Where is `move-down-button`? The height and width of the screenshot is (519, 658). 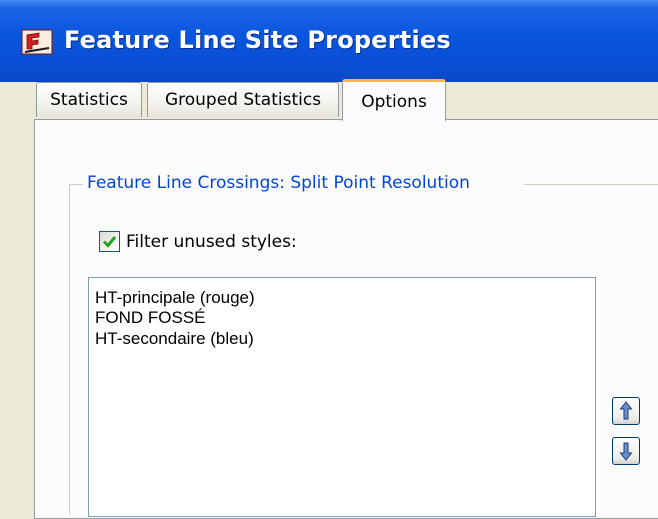 move-down-button is located at coordinates (626, 451).